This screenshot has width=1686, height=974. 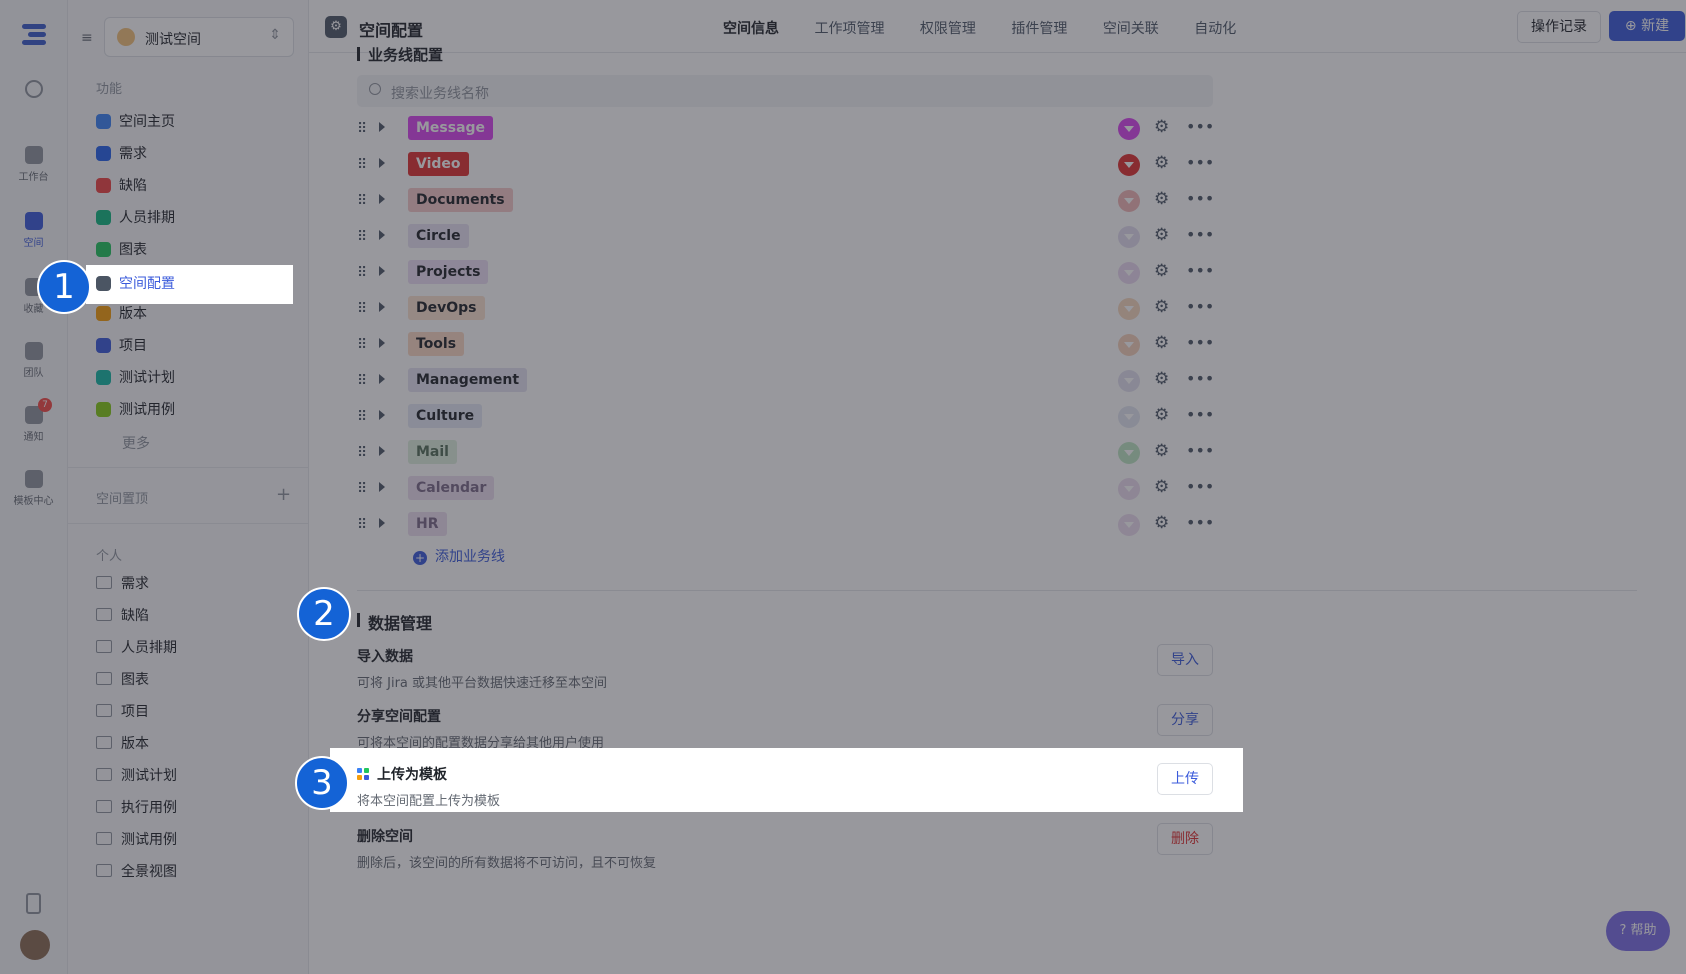 I want to click on tab-space-links: 空间关联, so click(x=1131, y=29).